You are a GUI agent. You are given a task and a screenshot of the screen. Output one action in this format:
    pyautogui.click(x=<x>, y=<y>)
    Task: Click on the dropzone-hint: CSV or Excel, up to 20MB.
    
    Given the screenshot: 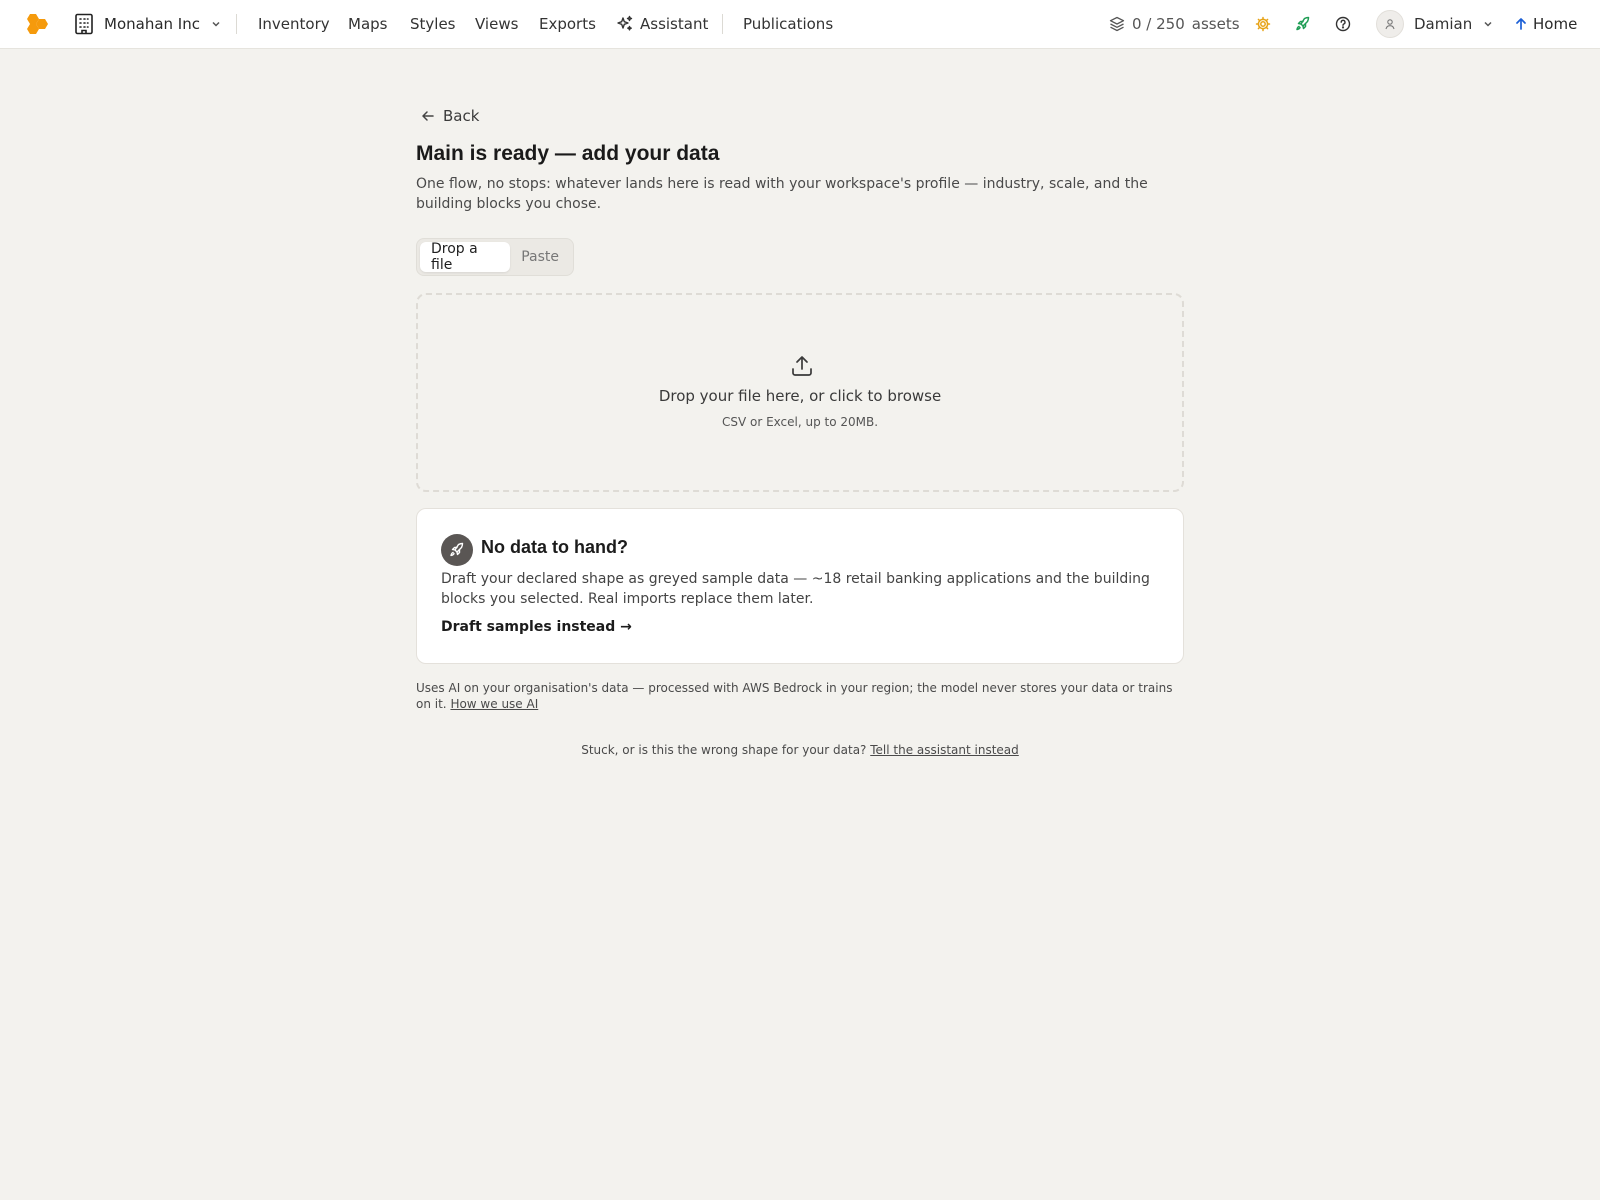 What is the action you would take?
    pyautogui.click(x=800, y=422)
    